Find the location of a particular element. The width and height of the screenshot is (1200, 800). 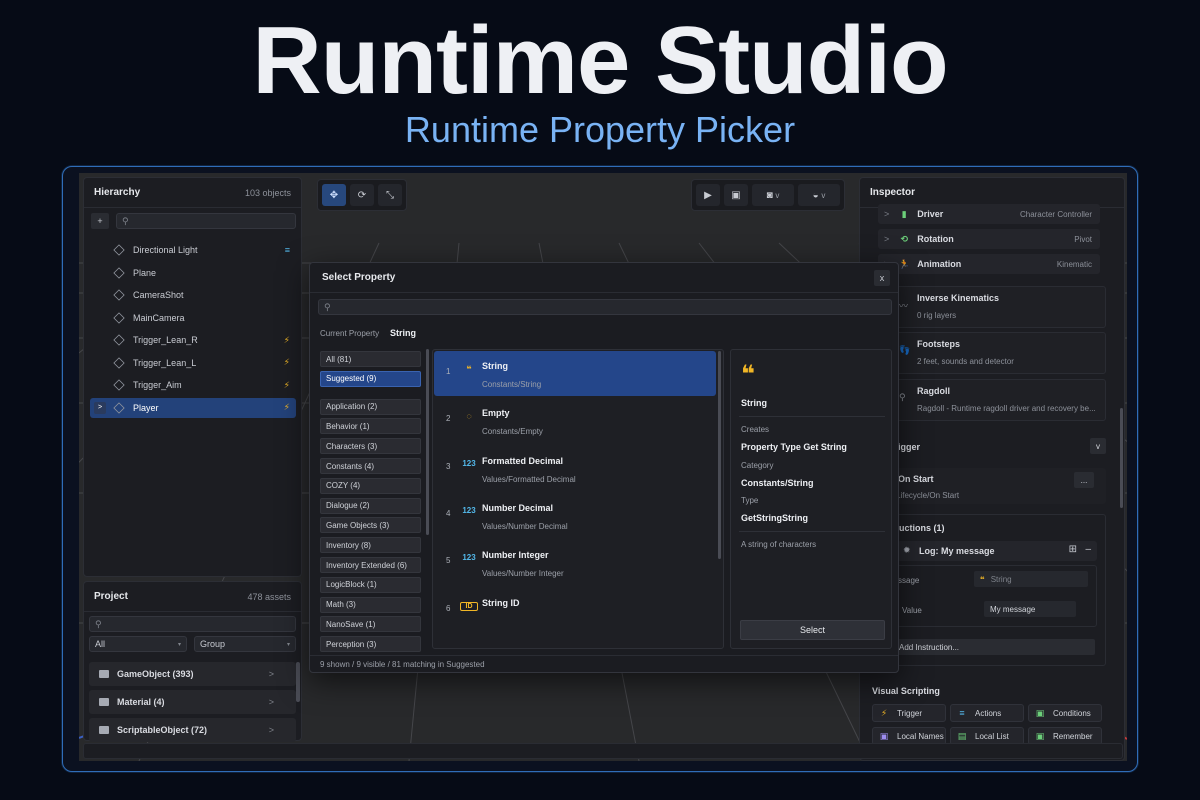

trigger-section-header: igger v is located at coordinates (991, 447).